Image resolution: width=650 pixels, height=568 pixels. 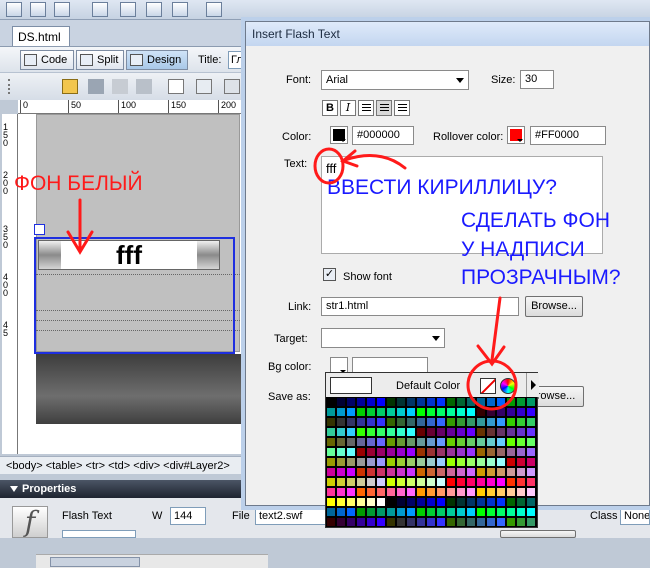 I want to click on scrollbar-thumb, so click(x=95, y=562).